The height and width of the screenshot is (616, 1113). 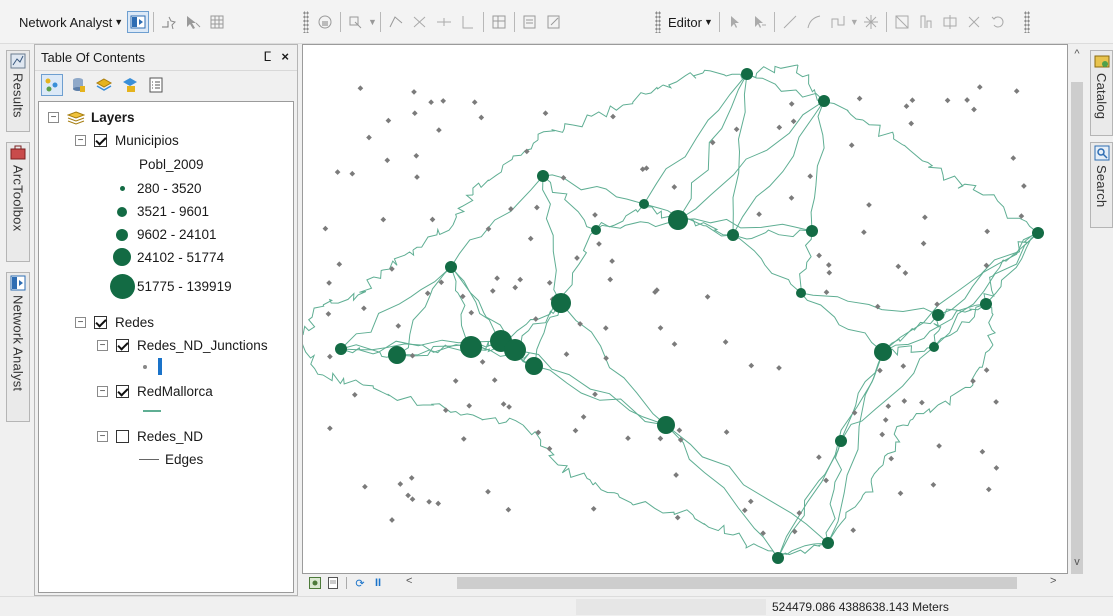 I want to click on search-tab: Search, so click(x=1101, y=185).